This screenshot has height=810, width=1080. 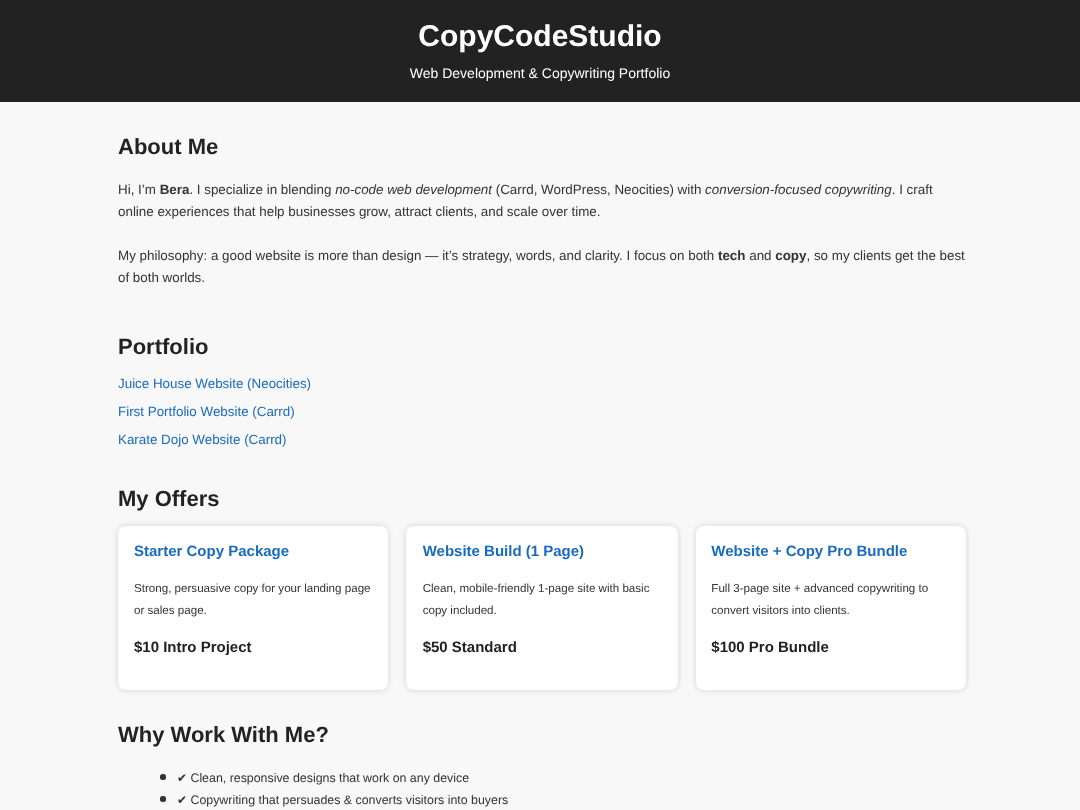 What do you see at coordinates (170, 501) in the screenshot?
I see `section-heading: My Offers` at bounding box center [170, 501].